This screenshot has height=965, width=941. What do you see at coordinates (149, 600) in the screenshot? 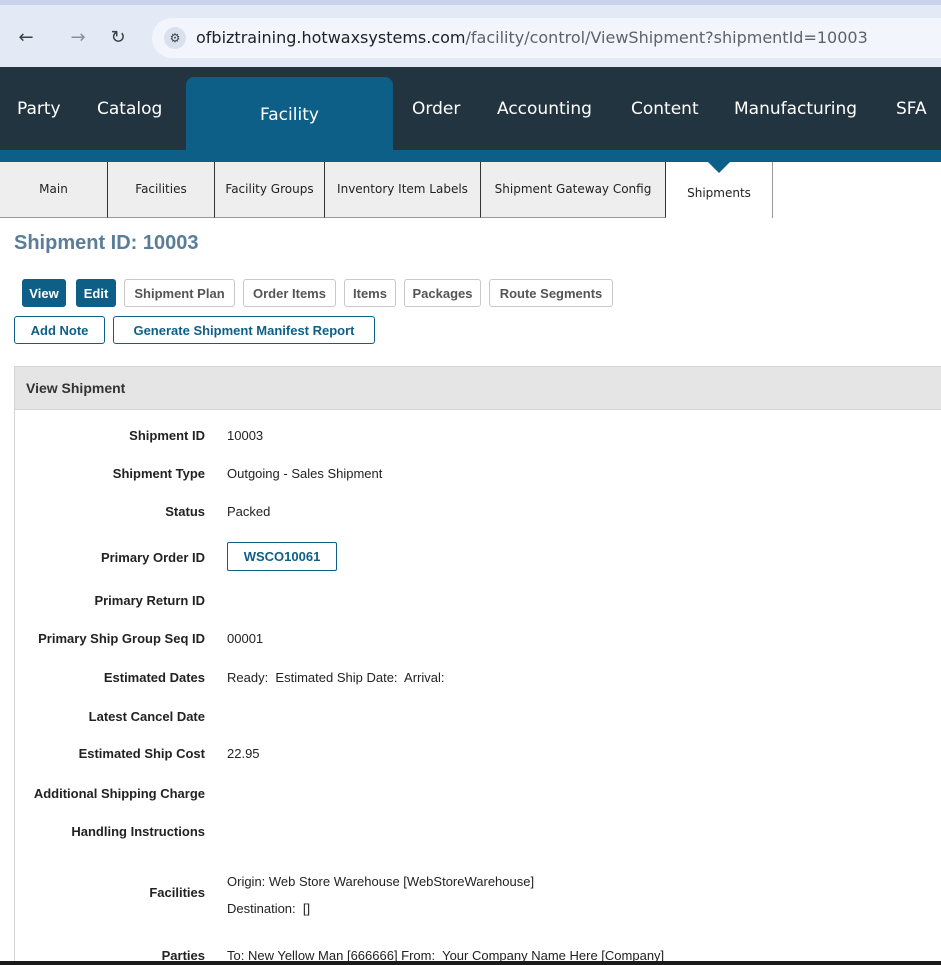
I see `label-primary-return-id: Primary Return ID` at bounding box center [149, 600].